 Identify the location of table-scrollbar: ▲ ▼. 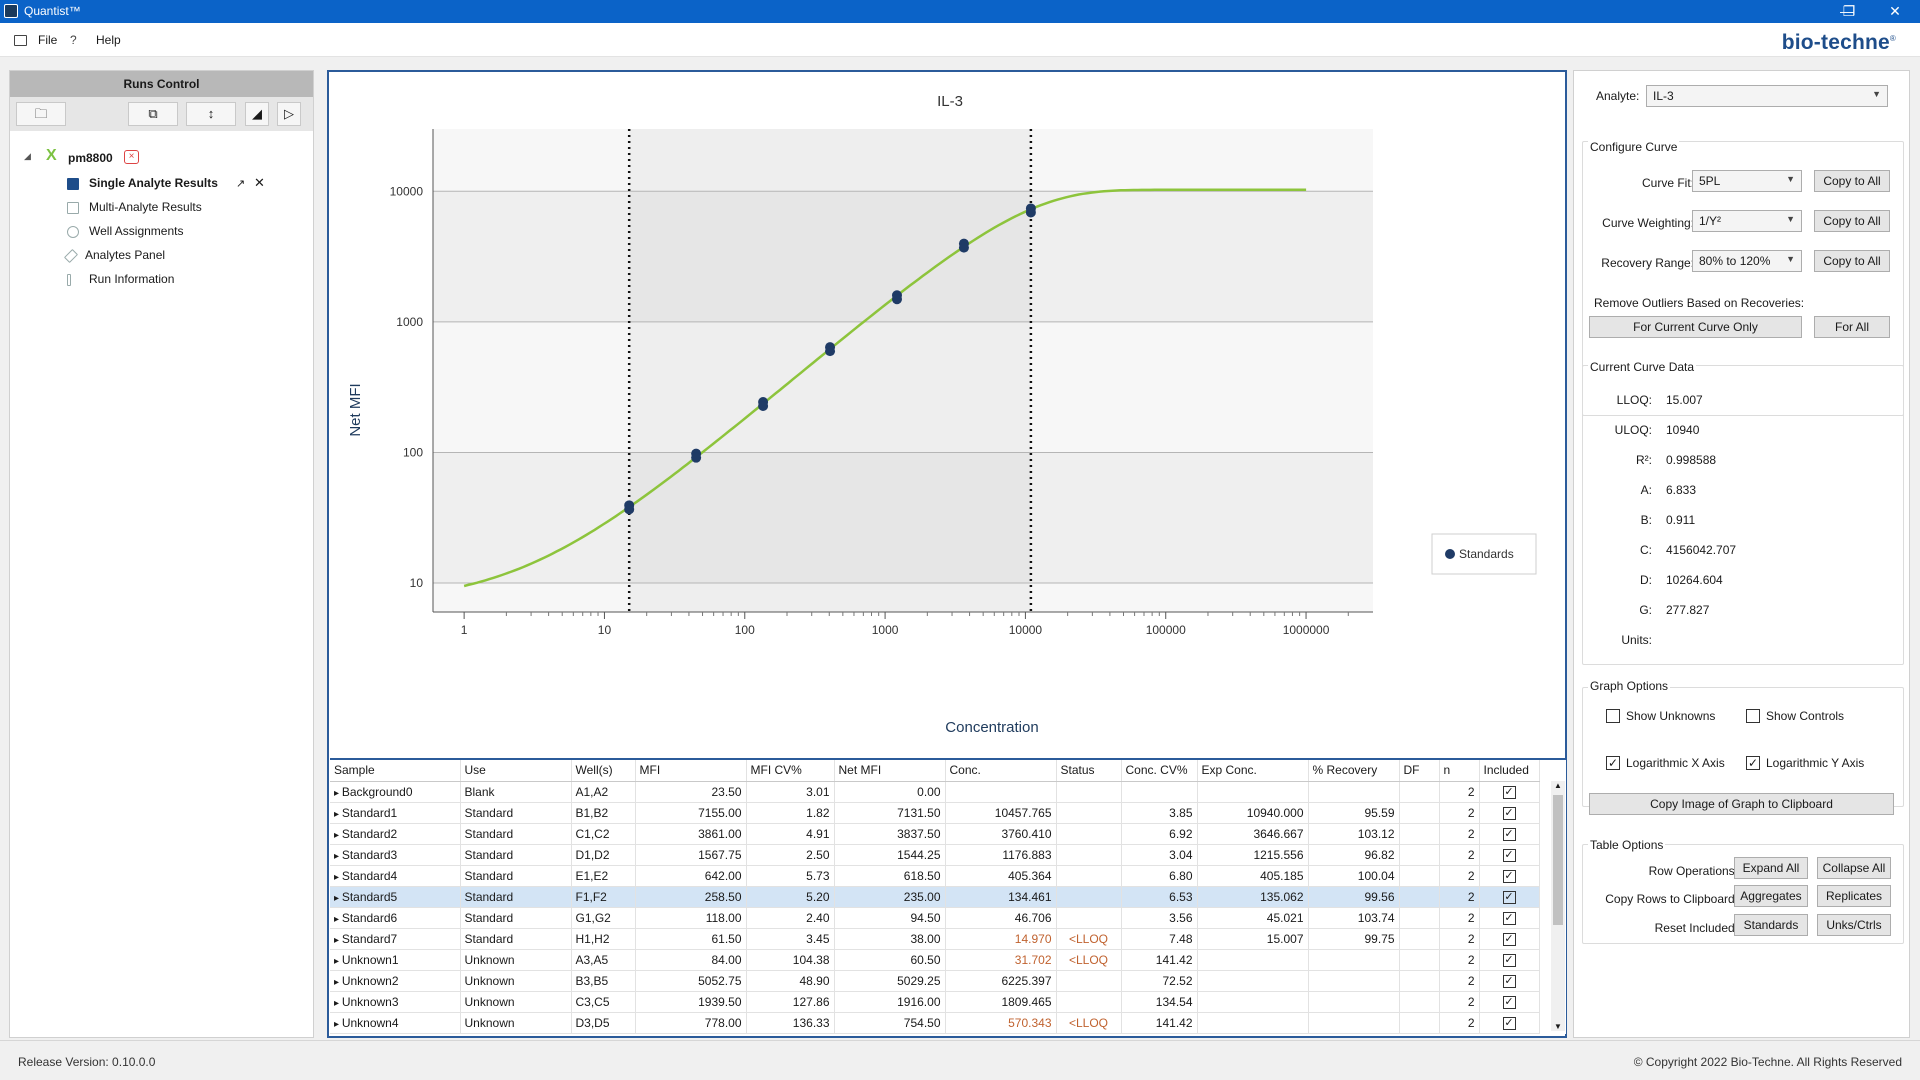
(1558, 906).